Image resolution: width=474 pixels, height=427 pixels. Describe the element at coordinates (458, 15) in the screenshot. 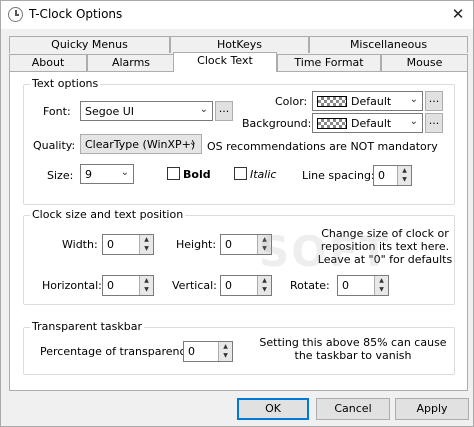

I see `close-button: ✕` at that location.